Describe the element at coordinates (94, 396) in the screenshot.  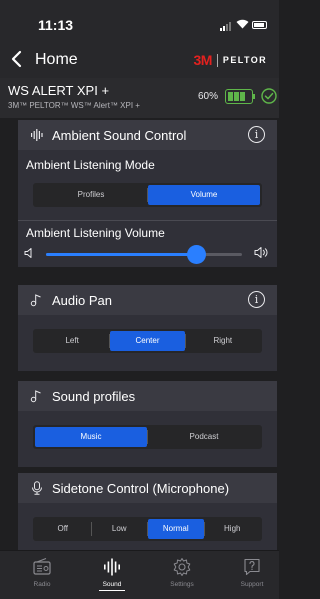
I see `sound-profiles-title: Sound profiles` at that location.